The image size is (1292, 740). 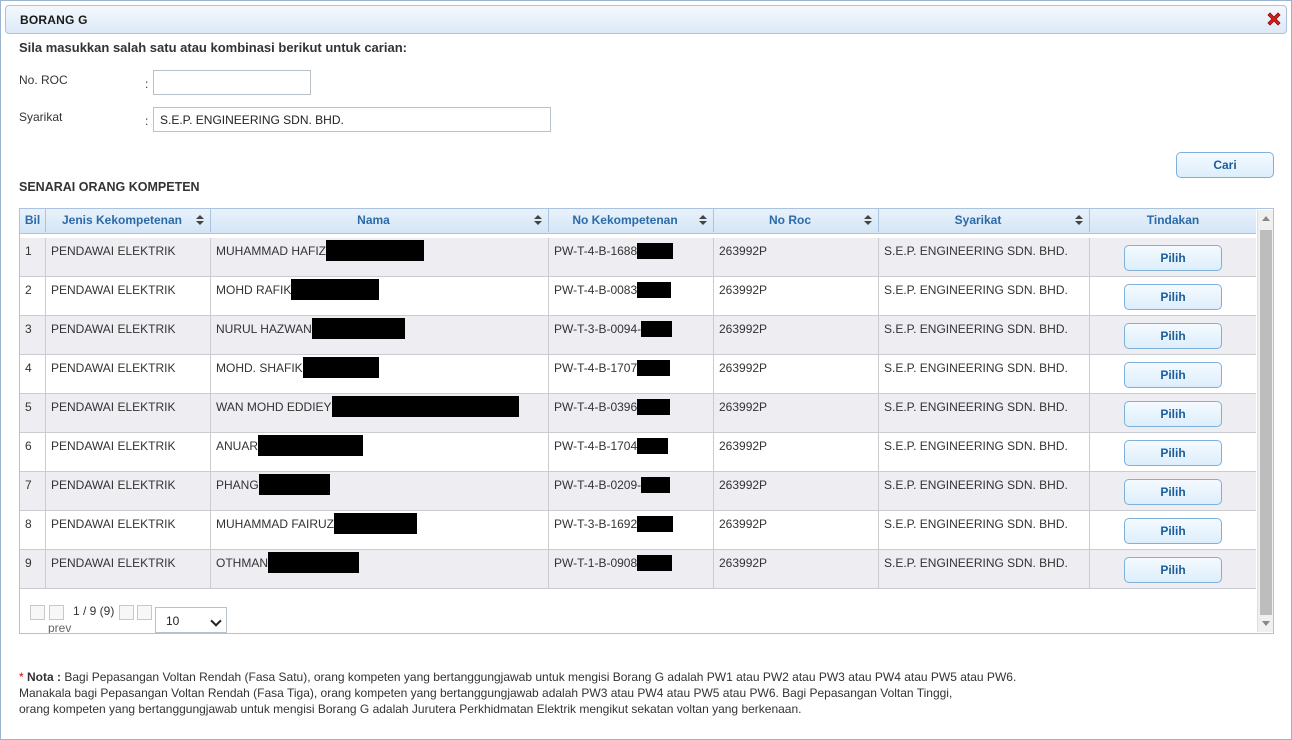 What do you see at coordinates (37, 612) in the screenshot?
I see `first-page-icon` at bounding box center [37, 612].